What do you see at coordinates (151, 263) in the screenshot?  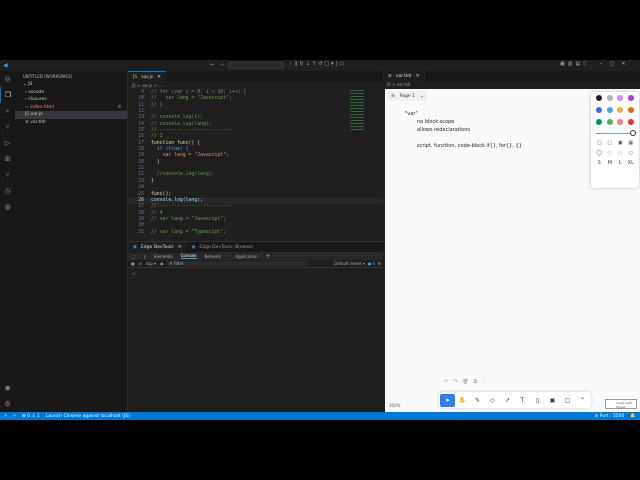 I see `context-select: top ▾` at bounding box center [151, 263].